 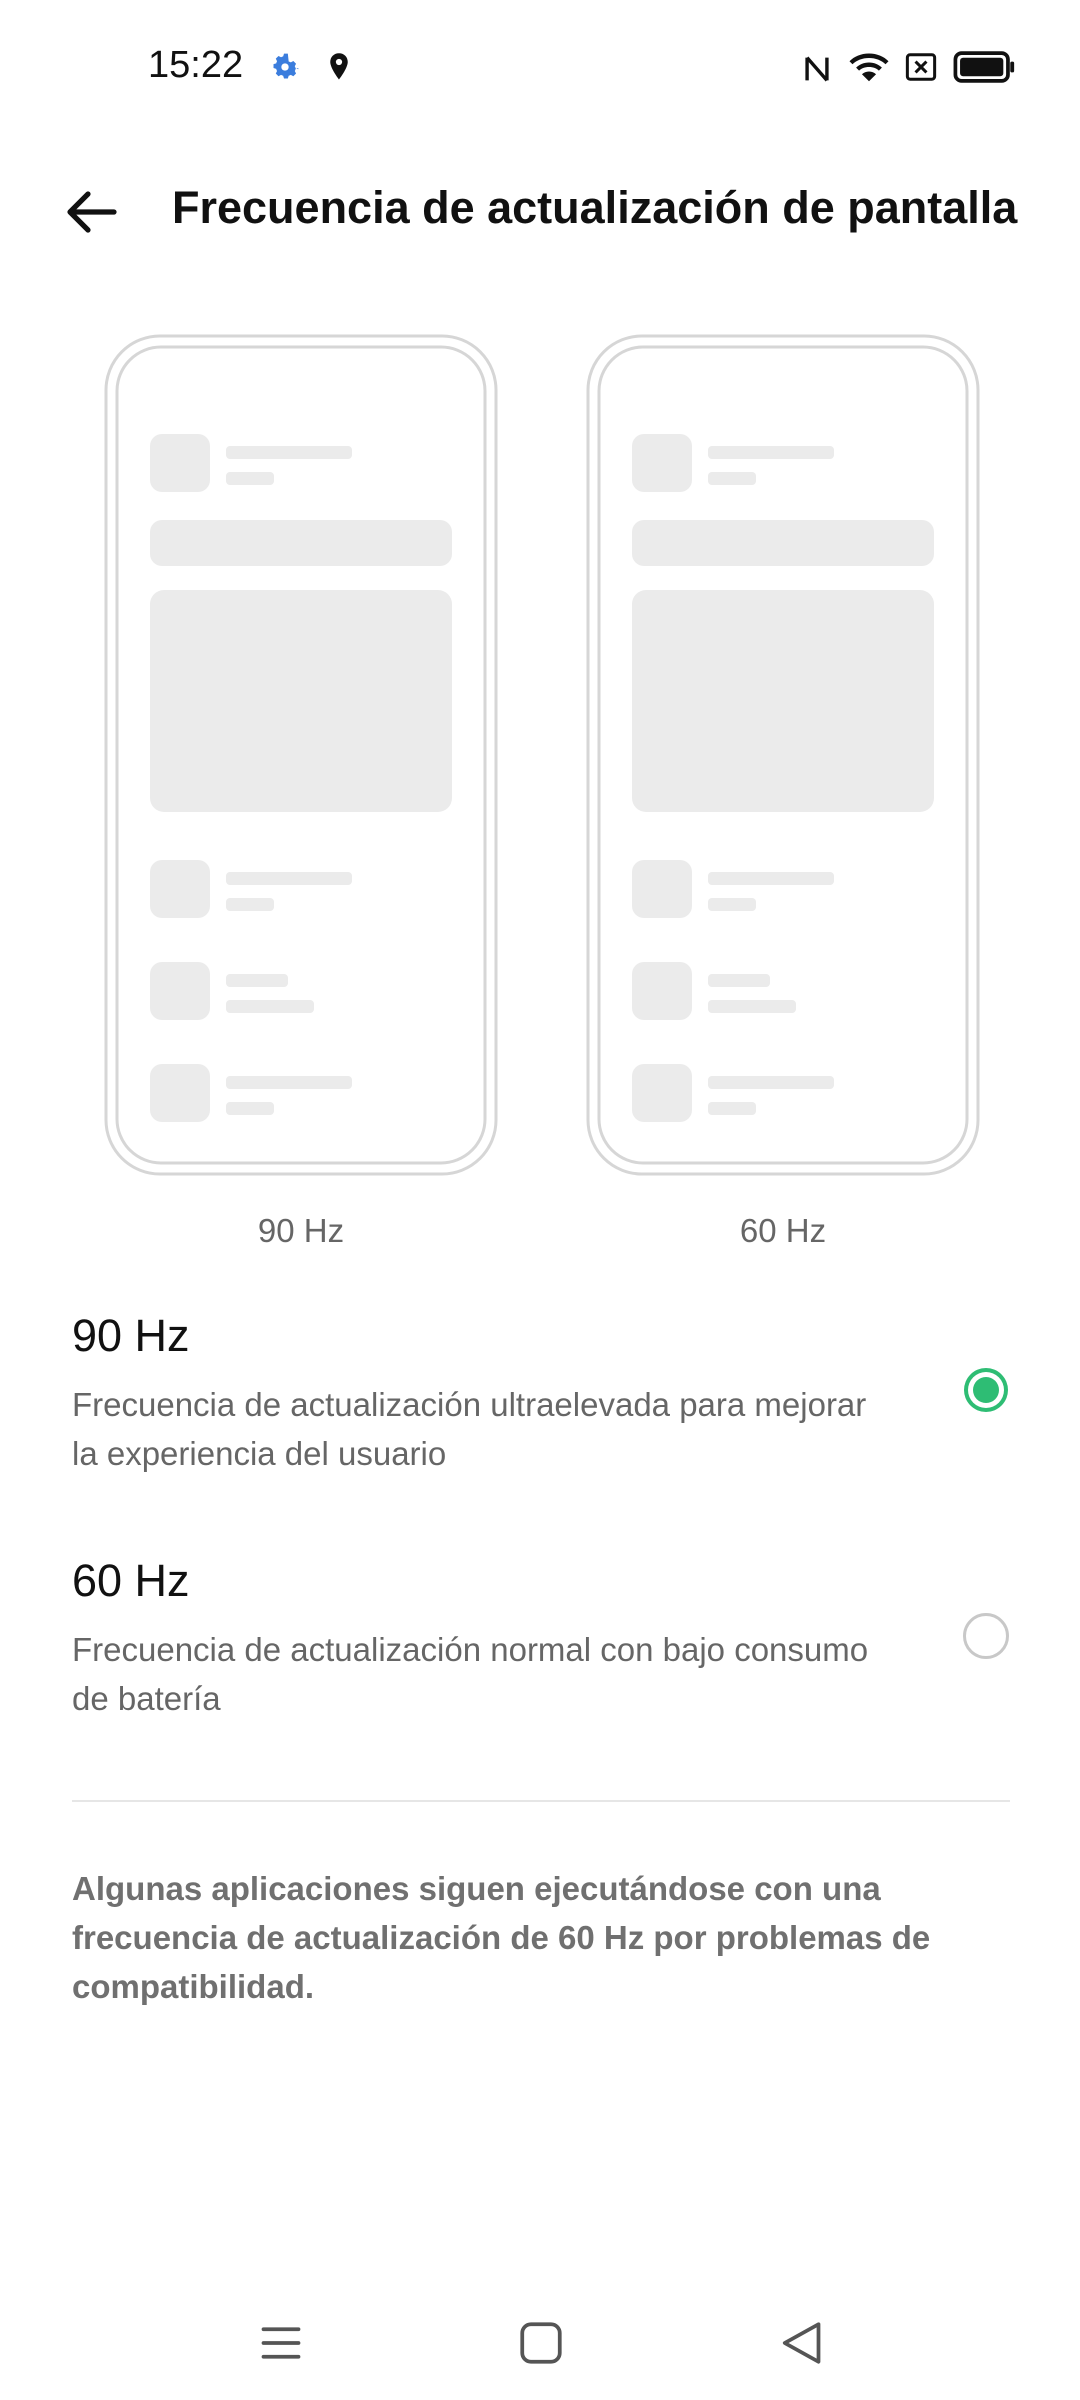 I want to click on gear-icon, so click(x=286, y=66).